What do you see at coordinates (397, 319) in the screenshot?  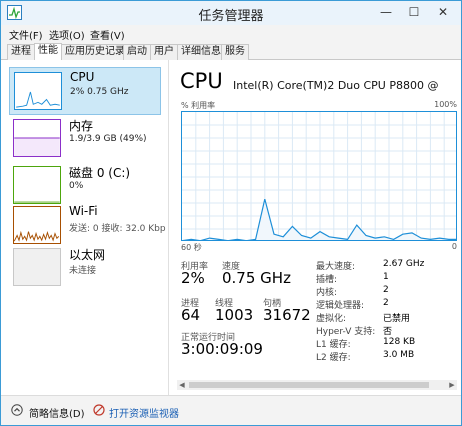 I see `spec-value-virtualization: 已禁用` at bounding box center [397, 319].